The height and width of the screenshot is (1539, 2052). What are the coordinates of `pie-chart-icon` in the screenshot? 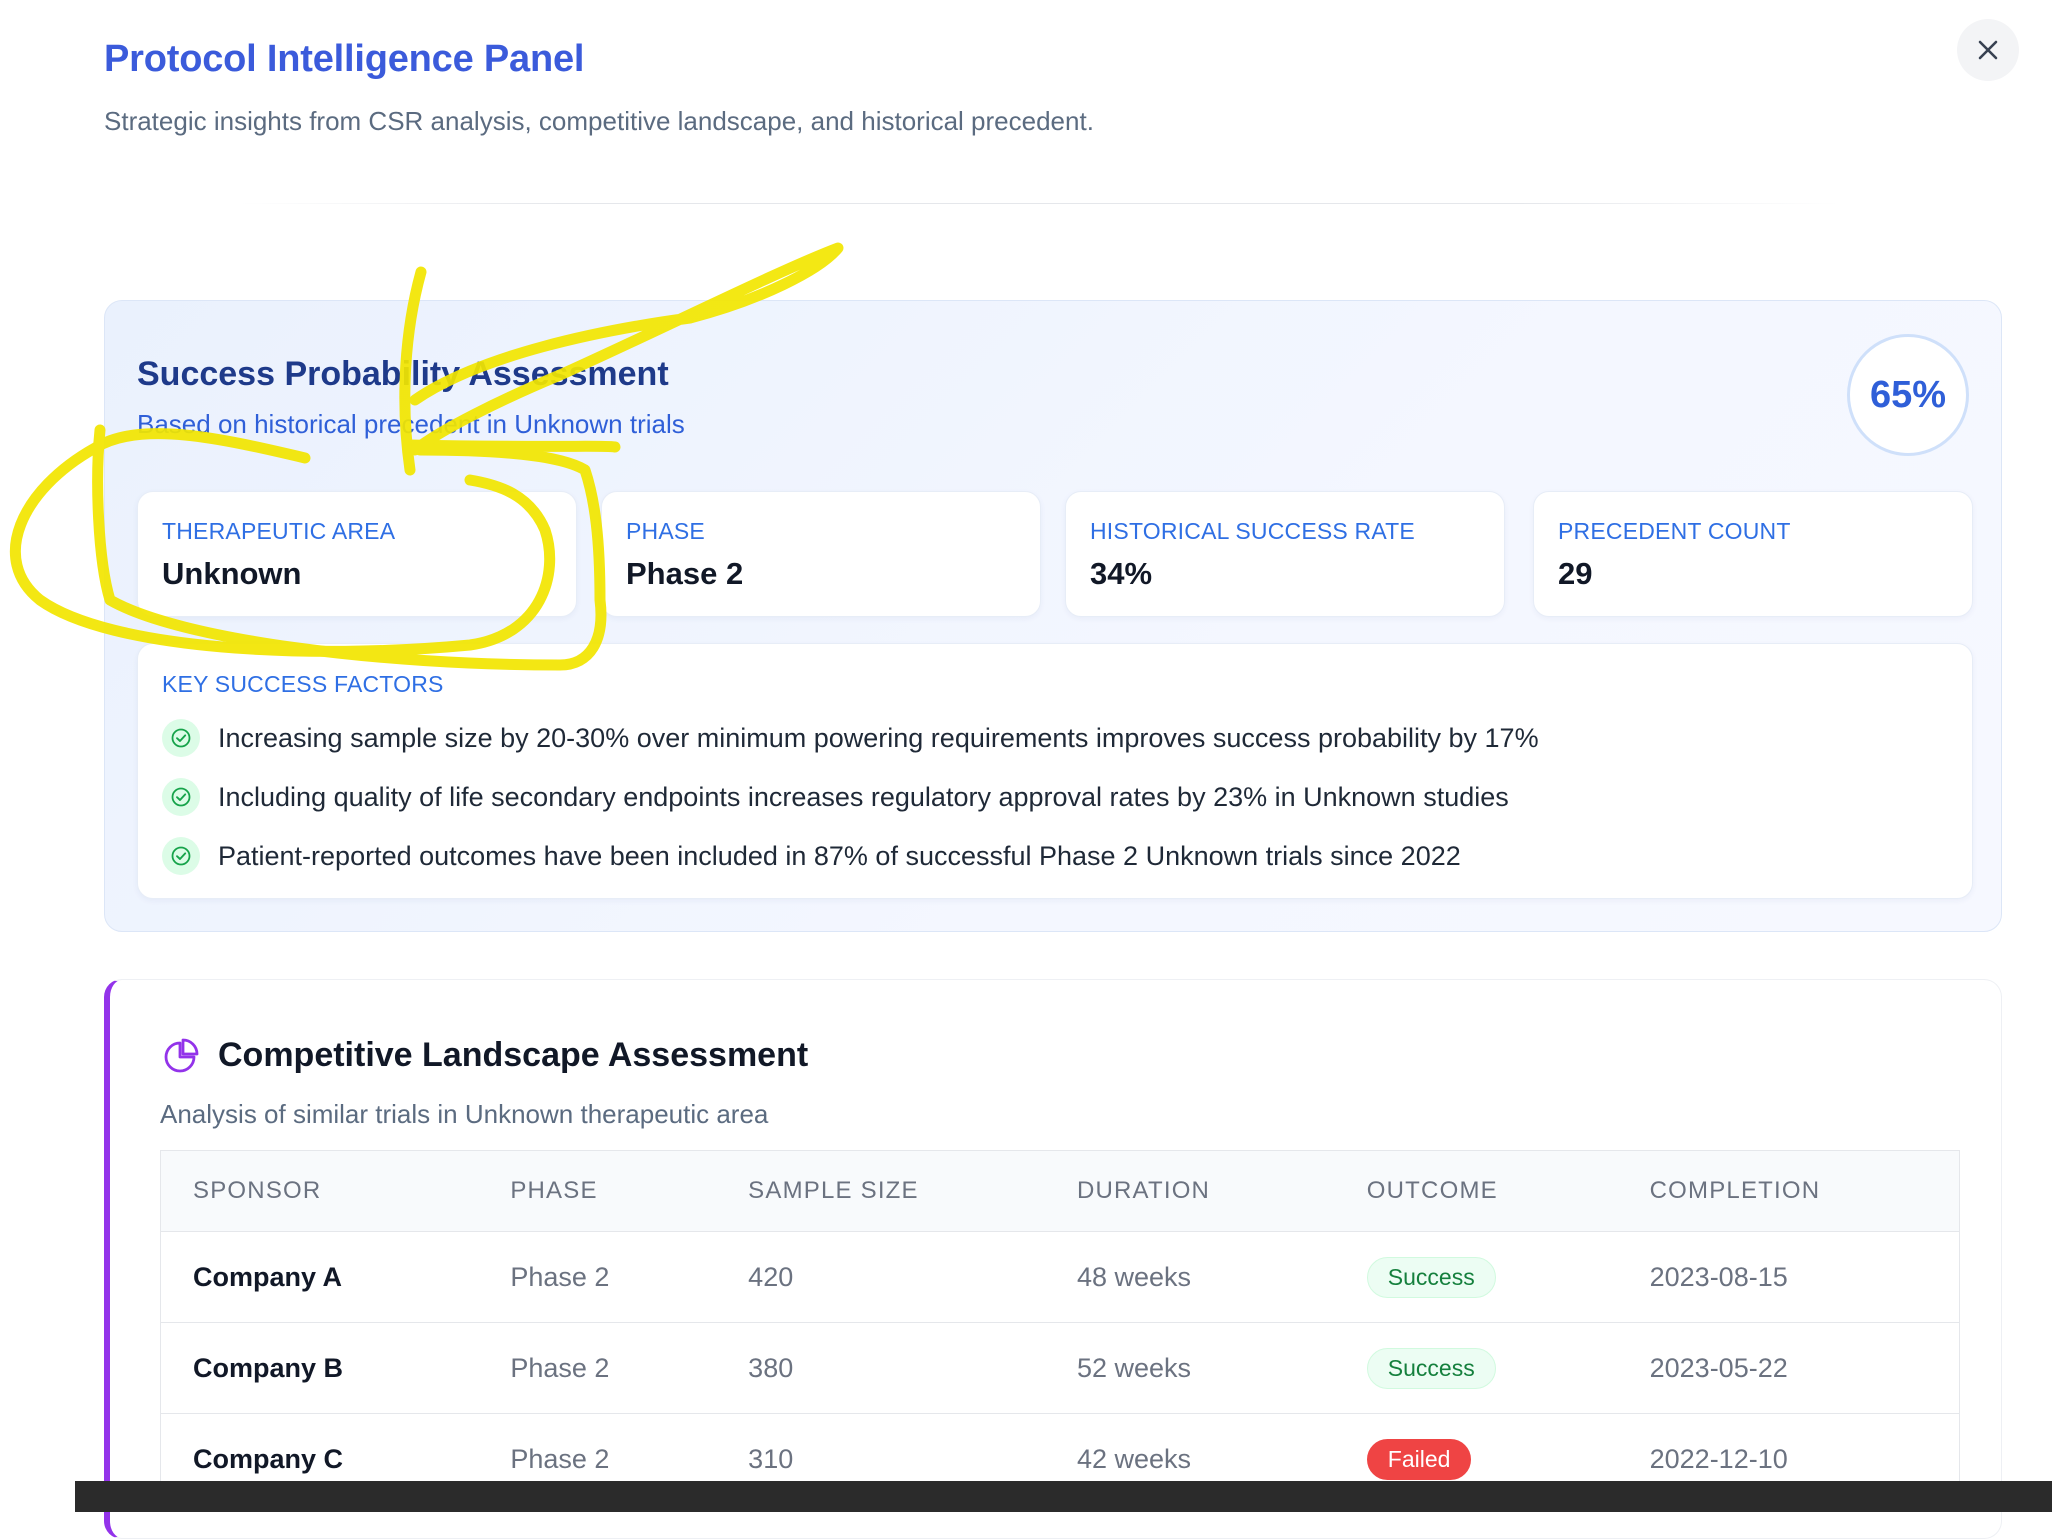 It's located at (181, 1055).